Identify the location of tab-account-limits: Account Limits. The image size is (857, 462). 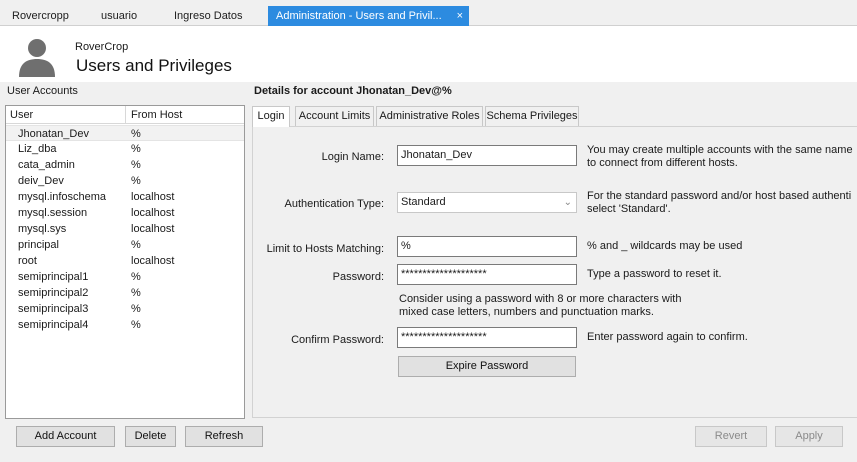
(334, 116).